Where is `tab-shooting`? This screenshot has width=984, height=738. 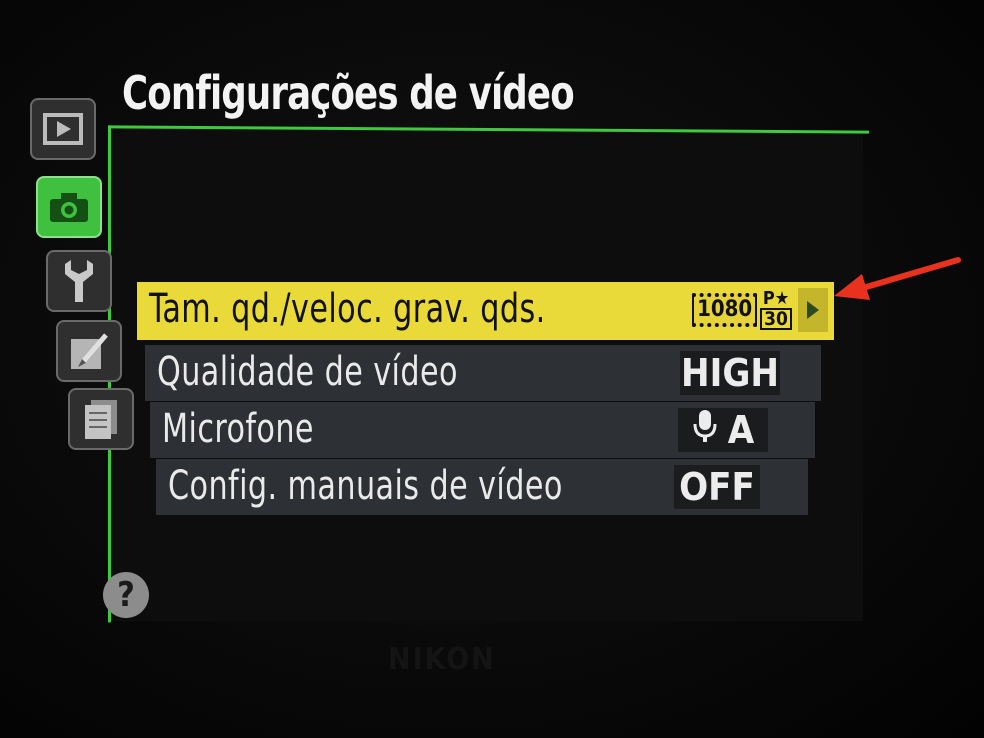
tab-shooting is located at coordinates (69, 207).